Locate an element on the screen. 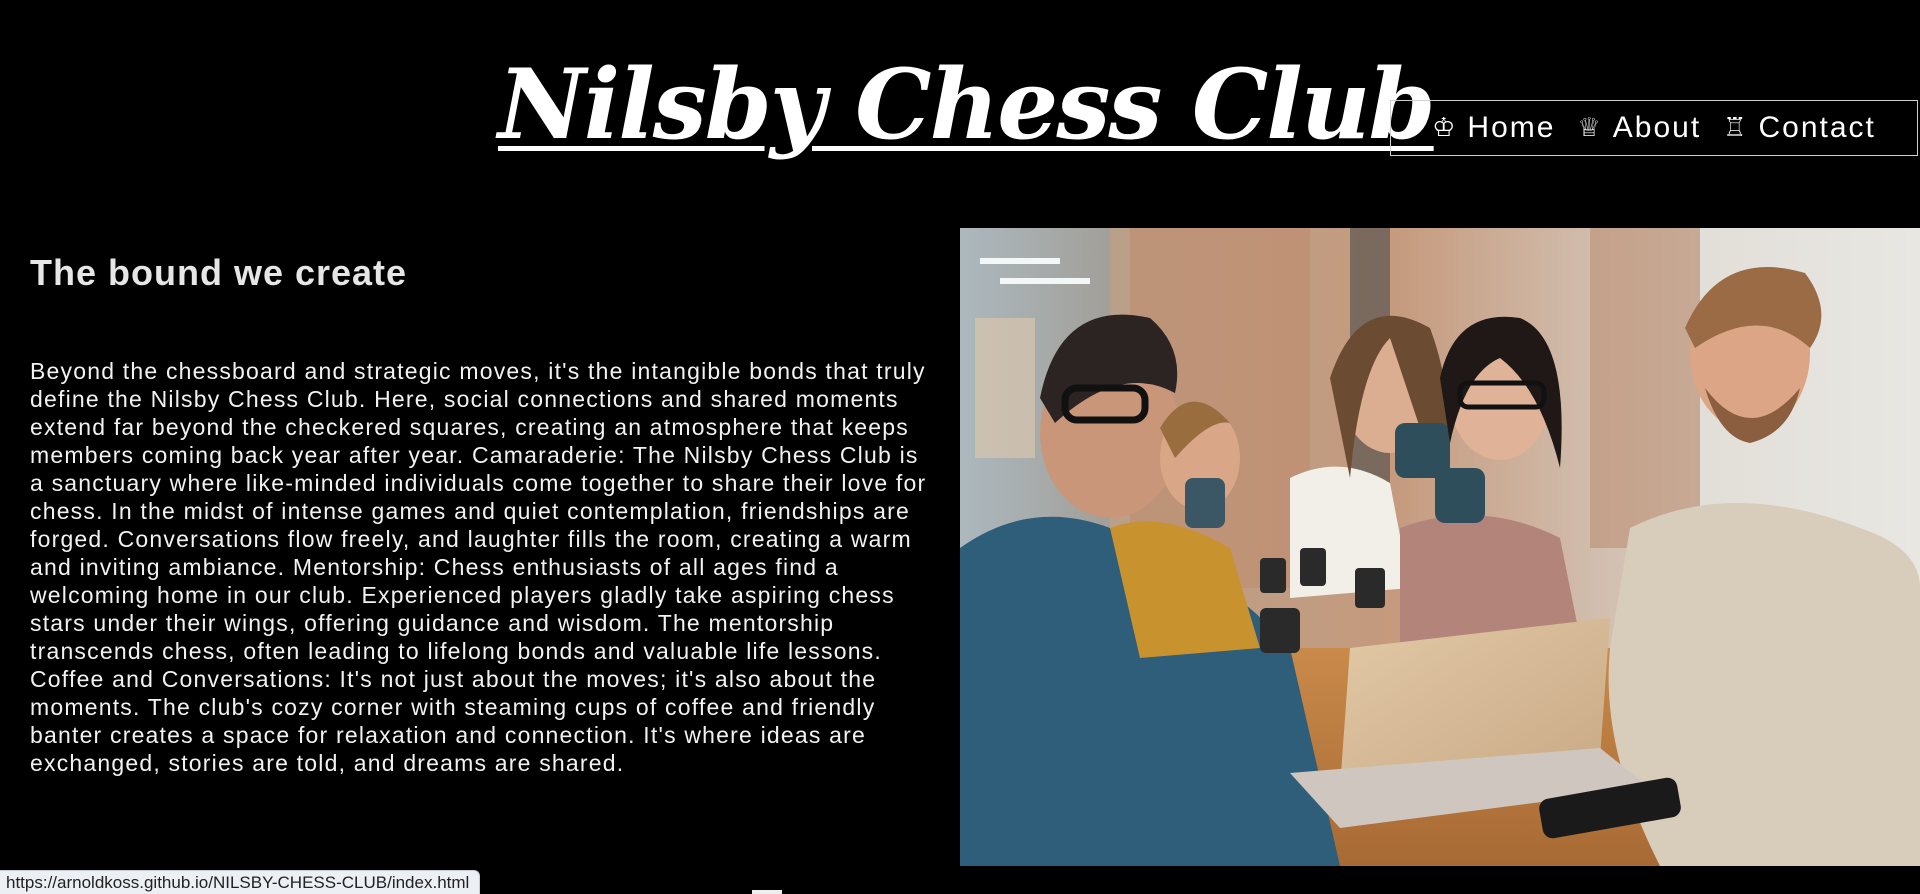 This screenshot has height=894, width=1920. nav-home-link: ♔ Home is located at coordinates (1493, 128).